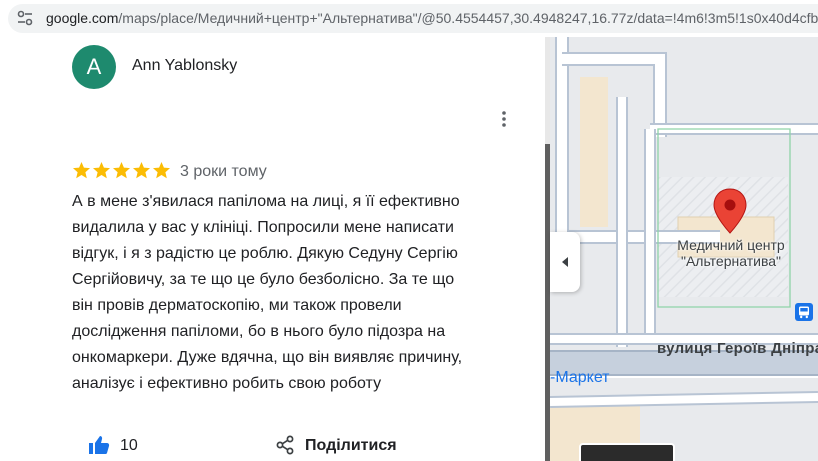 The width and height of the screenshot is (818, 461). What do you see at coordinates (731, 261) in the screenshot?
I see `place-name-line: "Альтернатива"` at bounding box center [731, 261].